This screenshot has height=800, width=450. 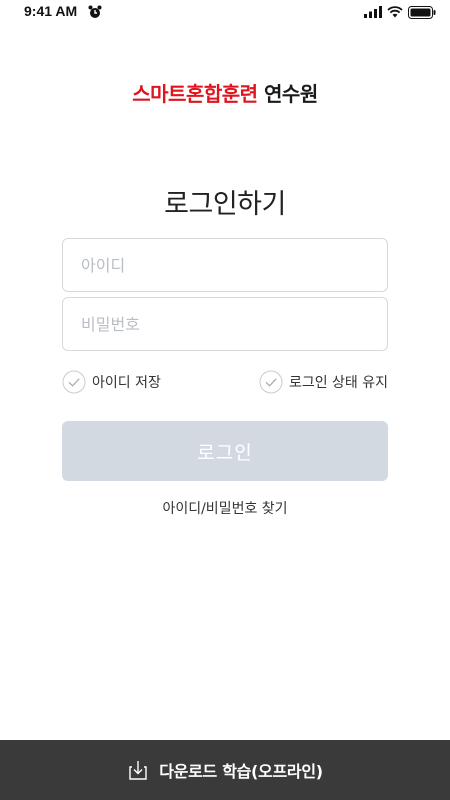 I want to click on password-field-container, so click(x=225, y=324).